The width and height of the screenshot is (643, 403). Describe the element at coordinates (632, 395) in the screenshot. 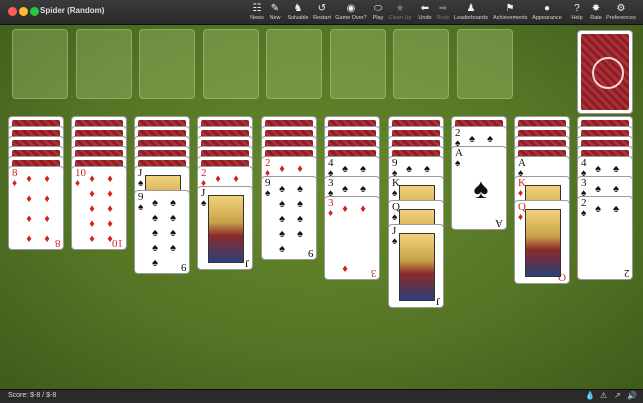

I see `sound-icon: 🔊` at that location.